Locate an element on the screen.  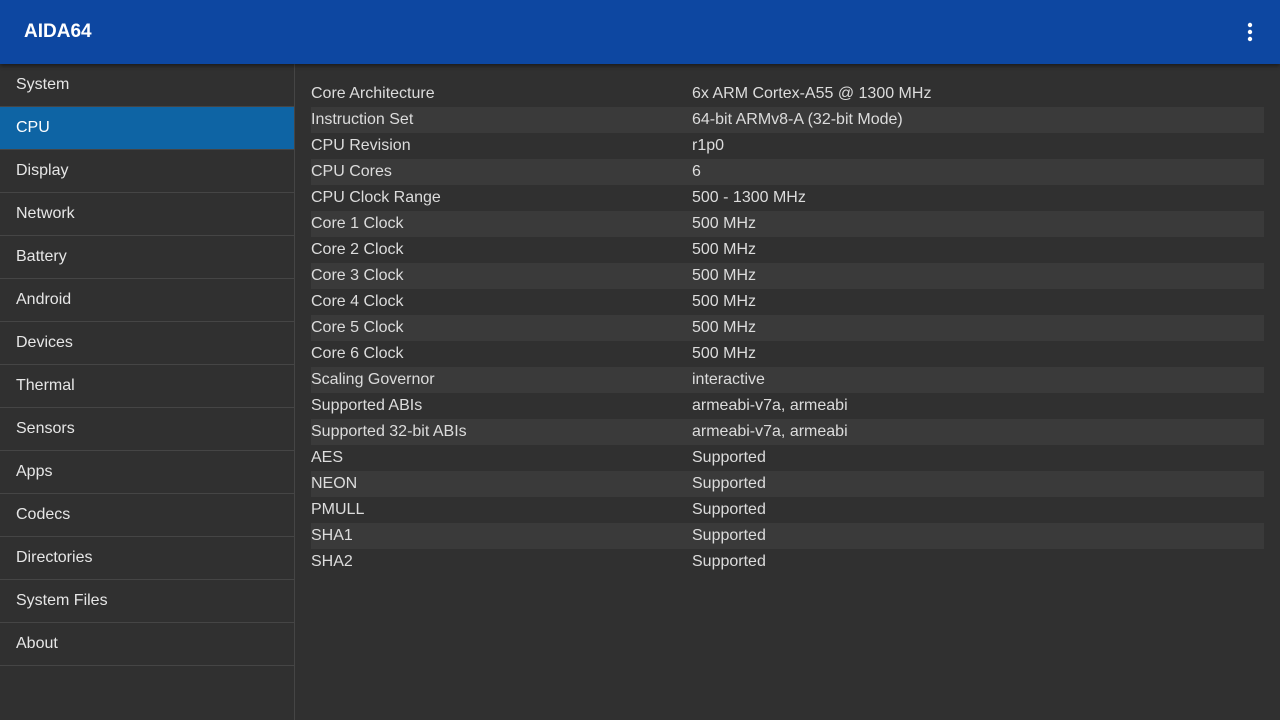
info-label: Core 4 Clock is located at coordinates (357, 301).